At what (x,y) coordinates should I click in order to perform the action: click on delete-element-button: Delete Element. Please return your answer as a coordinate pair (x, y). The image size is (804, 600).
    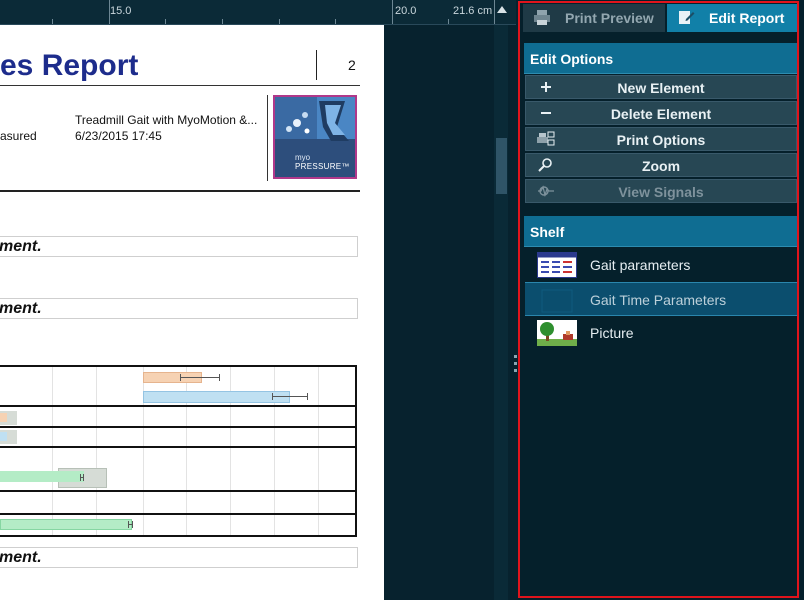
    Looking at the image, I should click on (661, 113).